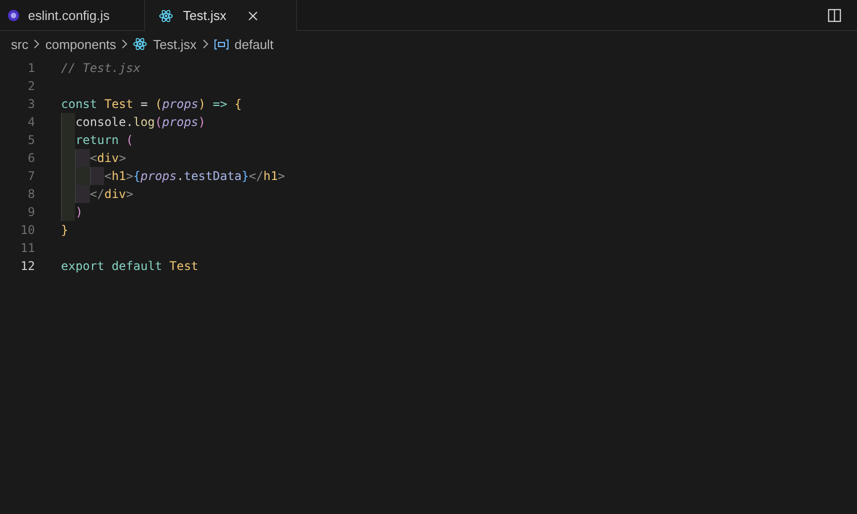 This screenshot has width=857, height=514. Describe the element at coordinates (253, 15) in the screenshot. I see `close-icon` at that location.